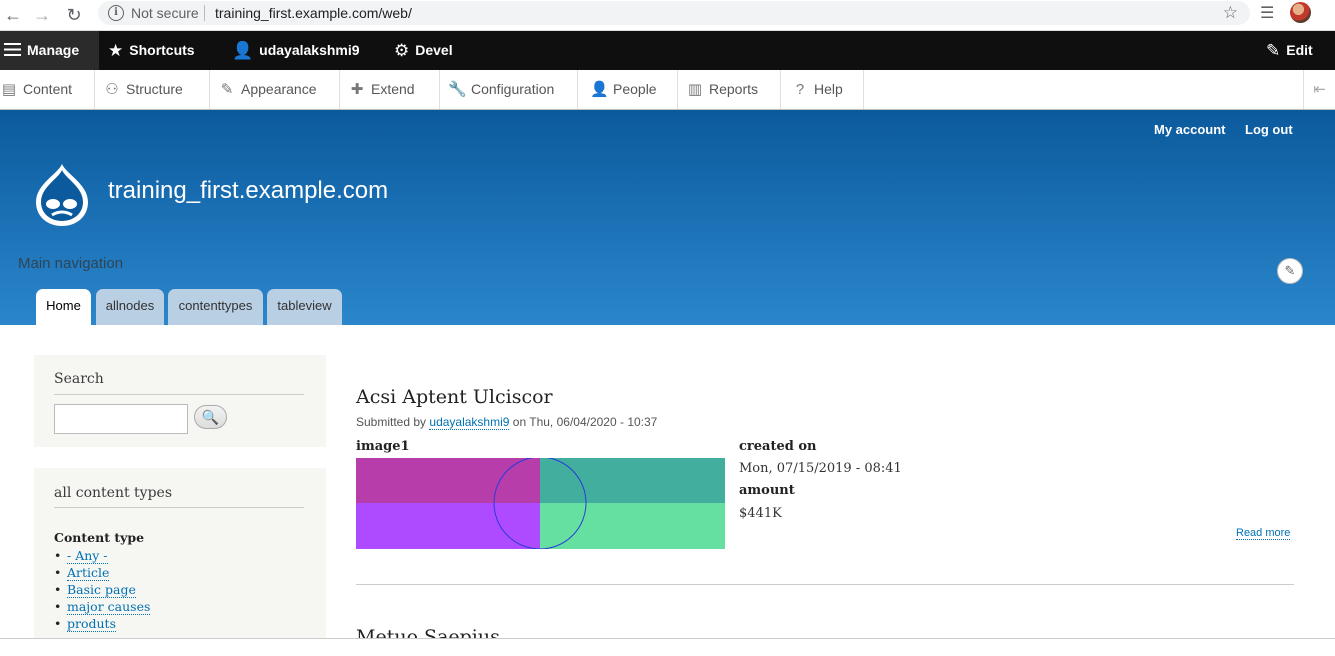  I want to click on created-on-label: created on, so click(778, 446).